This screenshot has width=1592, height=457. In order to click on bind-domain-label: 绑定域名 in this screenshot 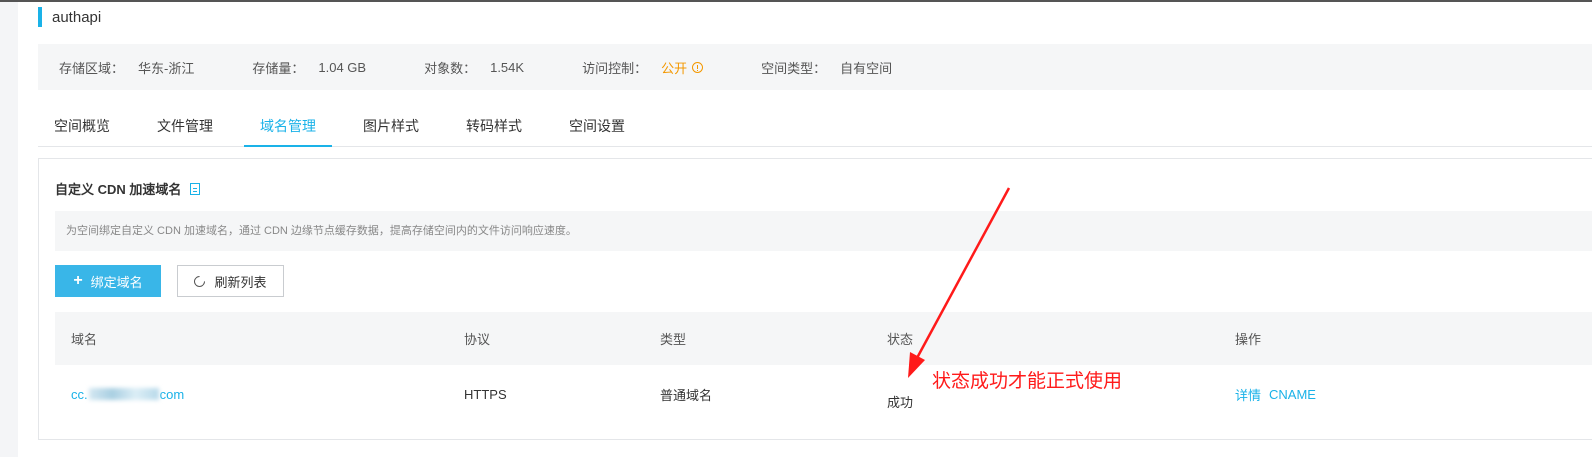, I will do `click(116, 282)`.